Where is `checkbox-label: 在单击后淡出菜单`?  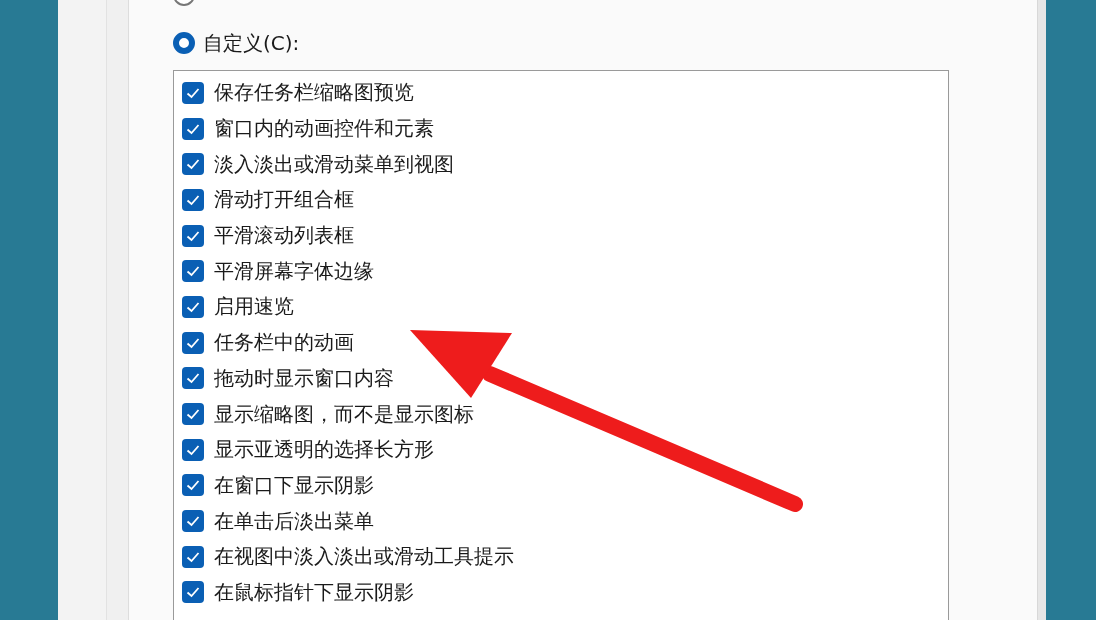 checkbox-label: 在单击后淡出菜单 is located at coordinates (294, 521).